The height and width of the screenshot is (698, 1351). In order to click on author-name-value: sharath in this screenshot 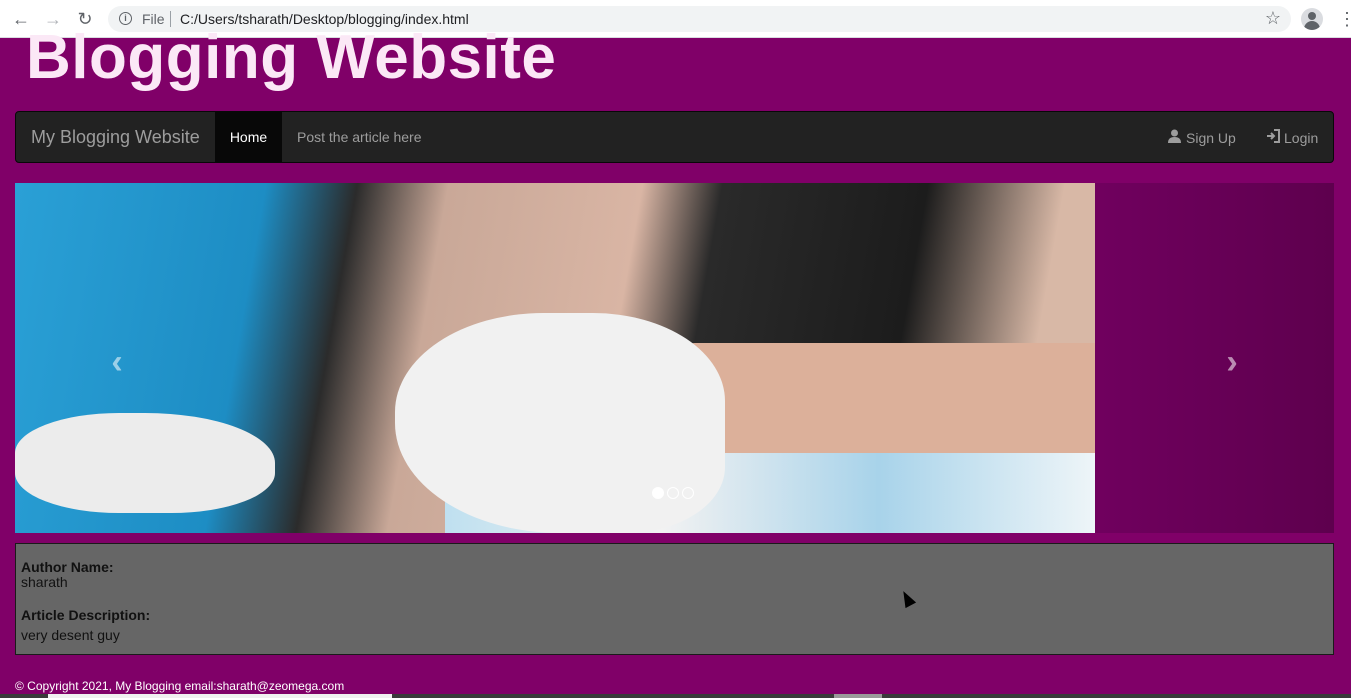, I will do `click(44, 582)`.